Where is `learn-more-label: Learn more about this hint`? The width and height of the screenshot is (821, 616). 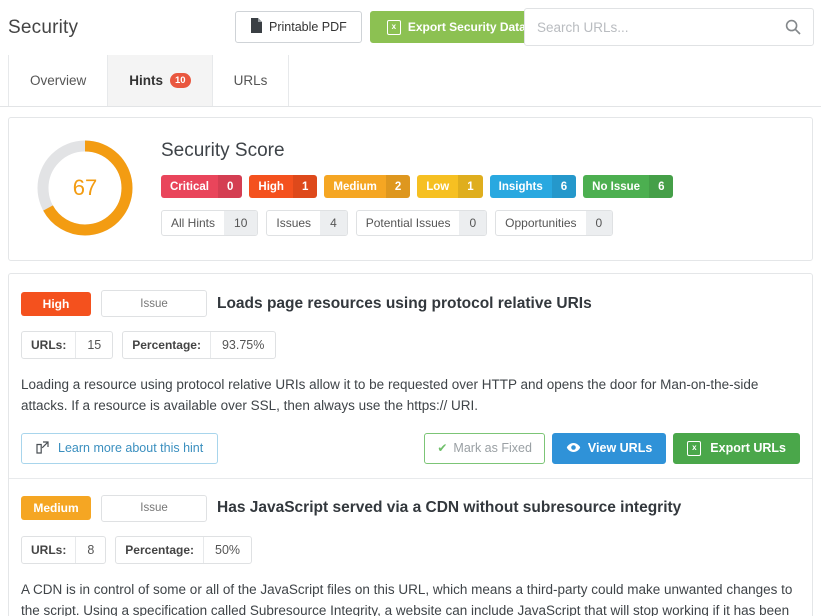
learn-more-label: Learn more about this hint is located at coordinates (131, 448).